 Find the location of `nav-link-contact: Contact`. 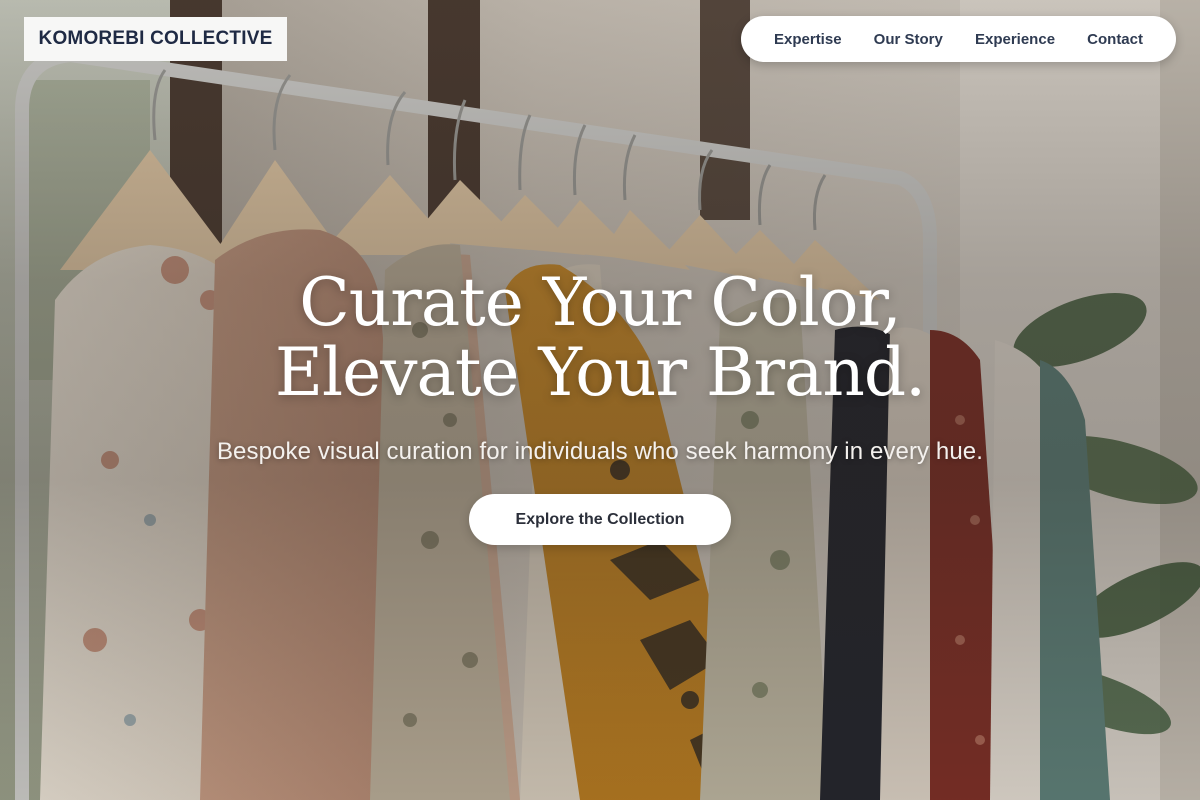

nav-link-contact: Contact is located at coordinates (1115, 39).